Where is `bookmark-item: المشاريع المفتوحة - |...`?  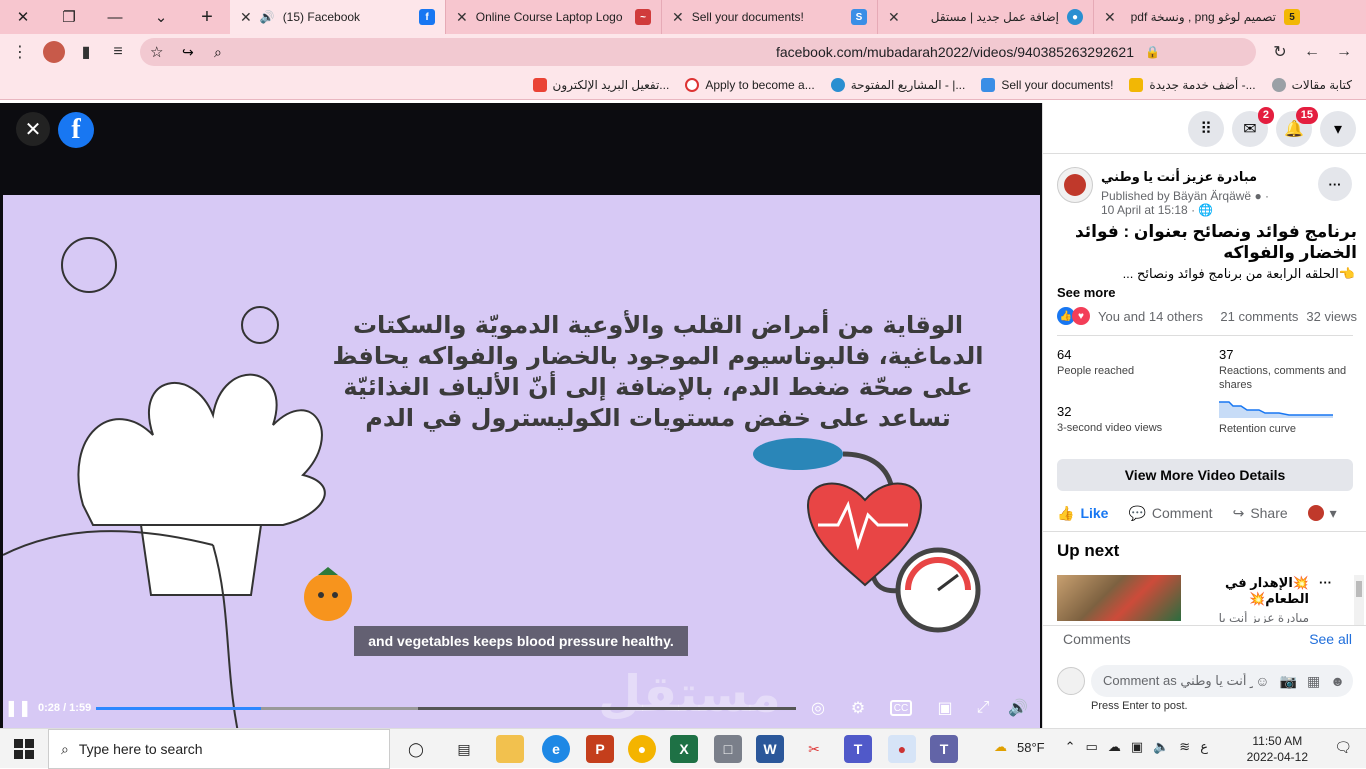 bookmark-item: المشاريع المفتوحة - |... is located at coordinates (897, 84).